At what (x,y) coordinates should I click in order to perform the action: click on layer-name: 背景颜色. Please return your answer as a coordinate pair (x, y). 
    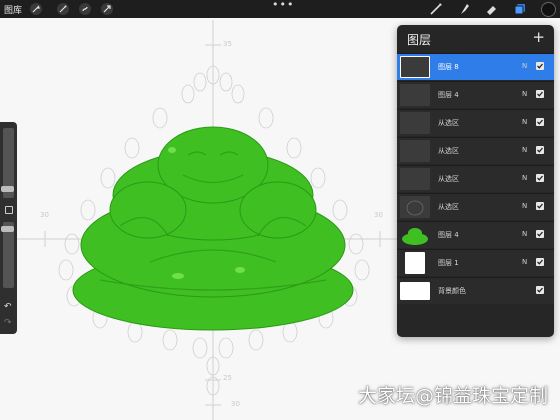
    Looking at the image, I should click on (452, 291).